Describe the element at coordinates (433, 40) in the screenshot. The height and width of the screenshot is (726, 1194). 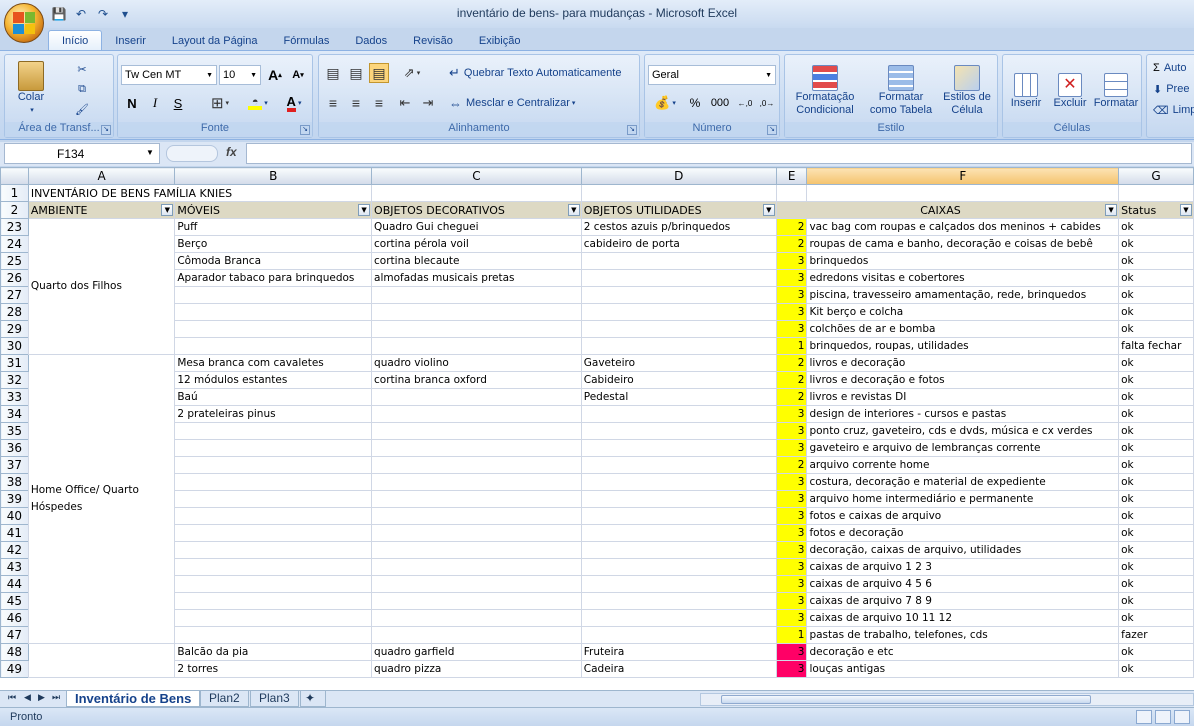
I see `tab-revisao: Revisão` at that location.